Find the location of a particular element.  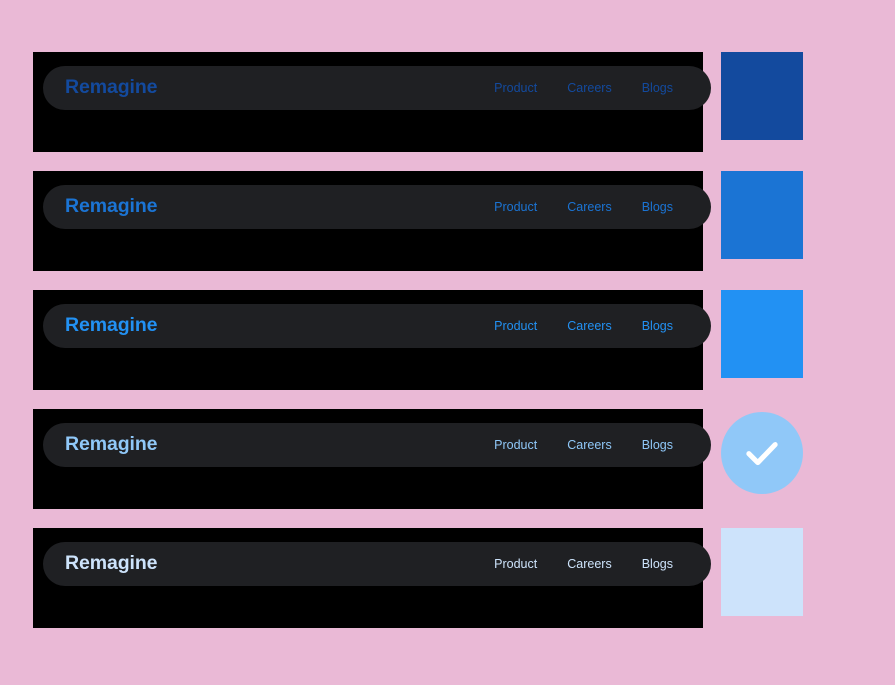

check-icon is located at coordinates (762, 454).